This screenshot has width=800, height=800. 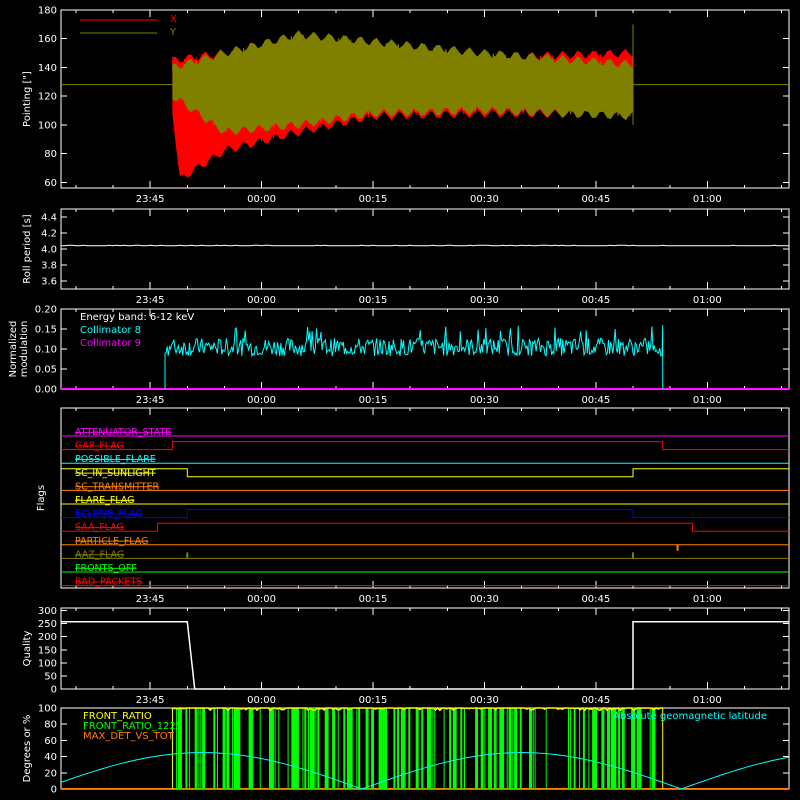 I want to click on flag-label-particle_flag: PARTICLE_FLAG, so click(x=111, y=541).